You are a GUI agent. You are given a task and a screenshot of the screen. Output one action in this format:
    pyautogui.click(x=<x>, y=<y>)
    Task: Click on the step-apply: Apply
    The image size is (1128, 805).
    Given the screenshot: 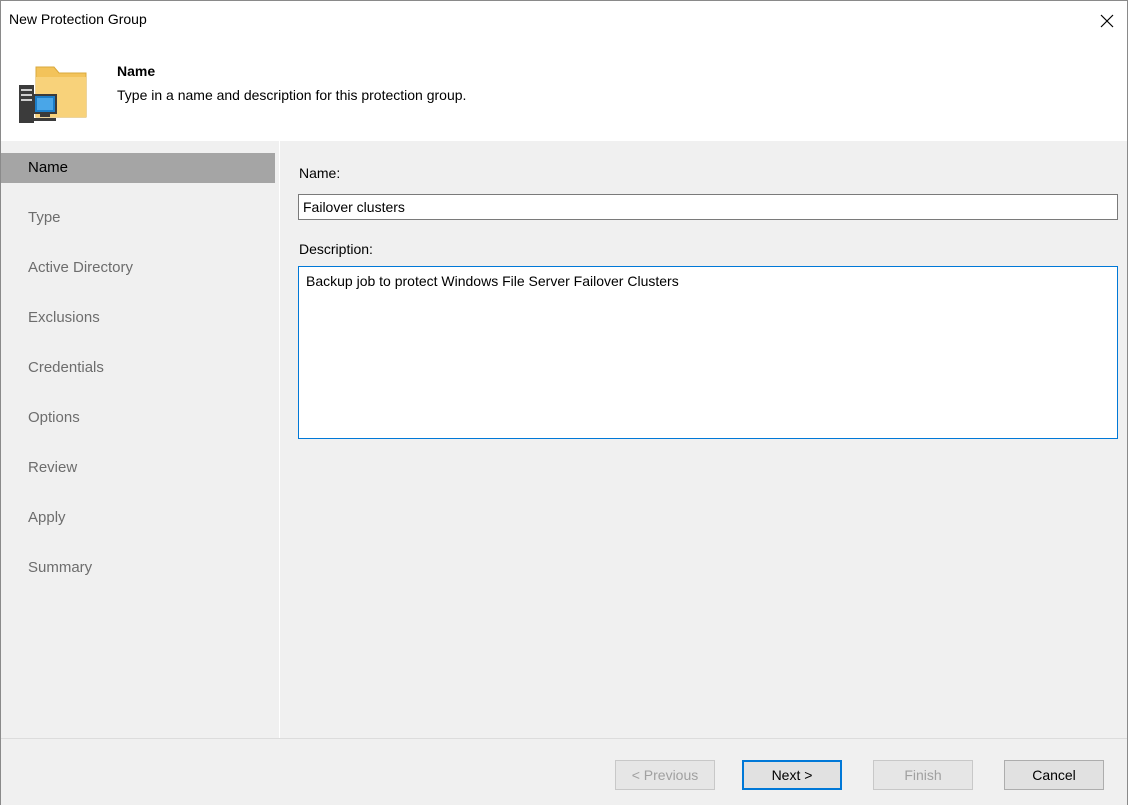 What is the action you would take?
    pyautogui.click(x=138, y=518)
    